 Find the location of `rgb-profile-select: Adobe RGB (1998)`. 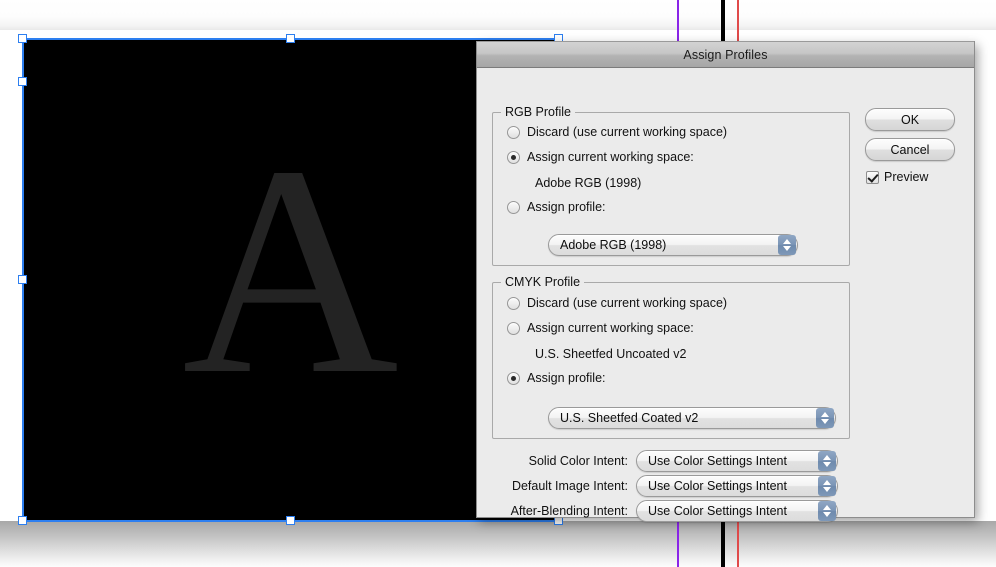

rgb-profile-select: Adobe RGB (1998) is located at coordinates (673, 245).